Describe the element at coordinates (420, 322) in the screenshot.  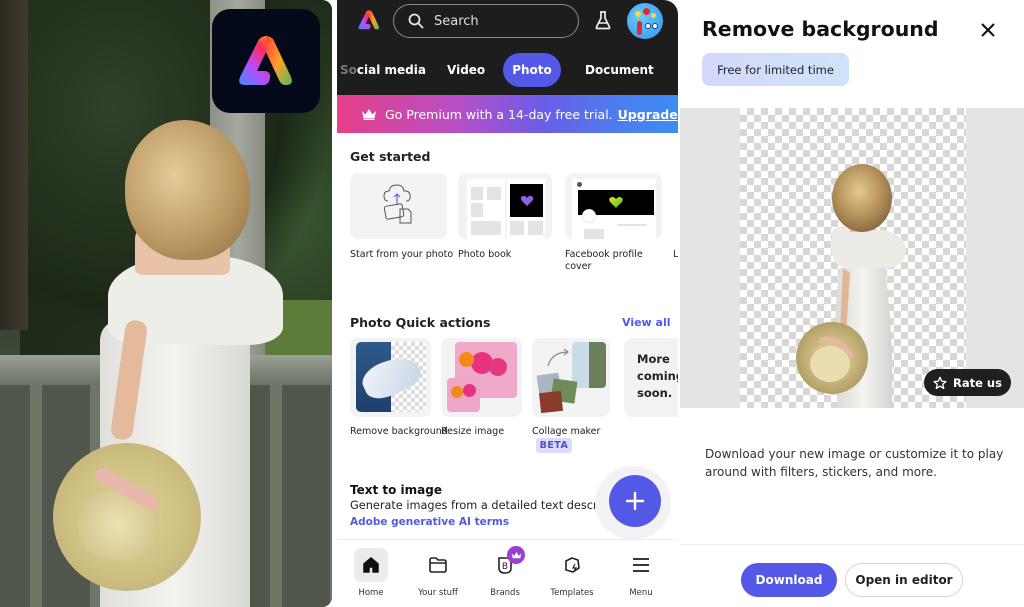
I see `quick-actions-title: Photo Quick actions` at that location.